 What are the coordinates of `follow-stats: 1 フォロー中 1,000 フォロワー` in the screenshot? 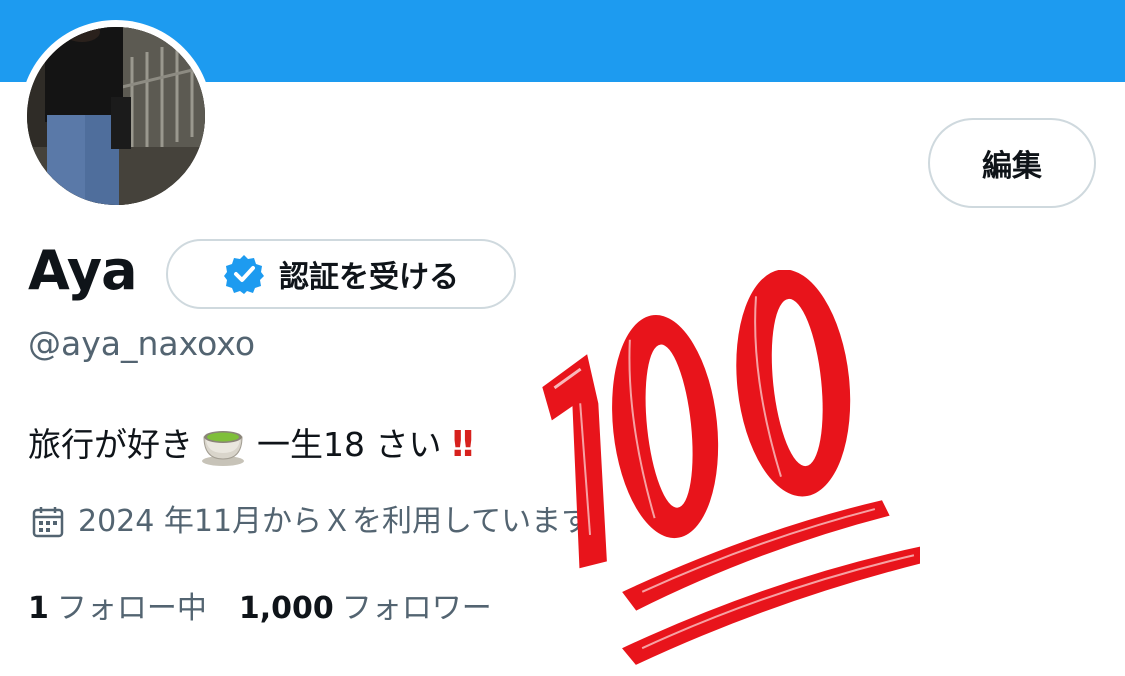 It's located at (260, 609).